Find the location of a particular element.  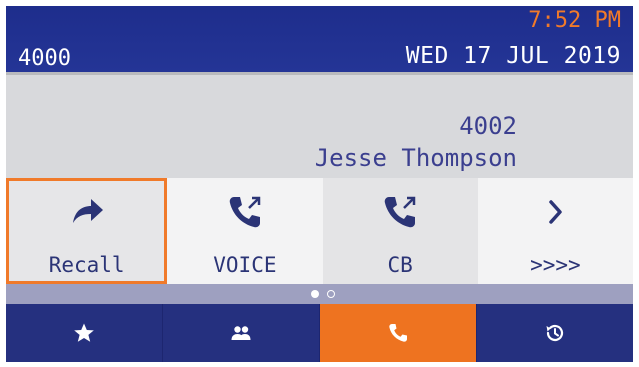

phone-icon is located at coordinates (398, 333).